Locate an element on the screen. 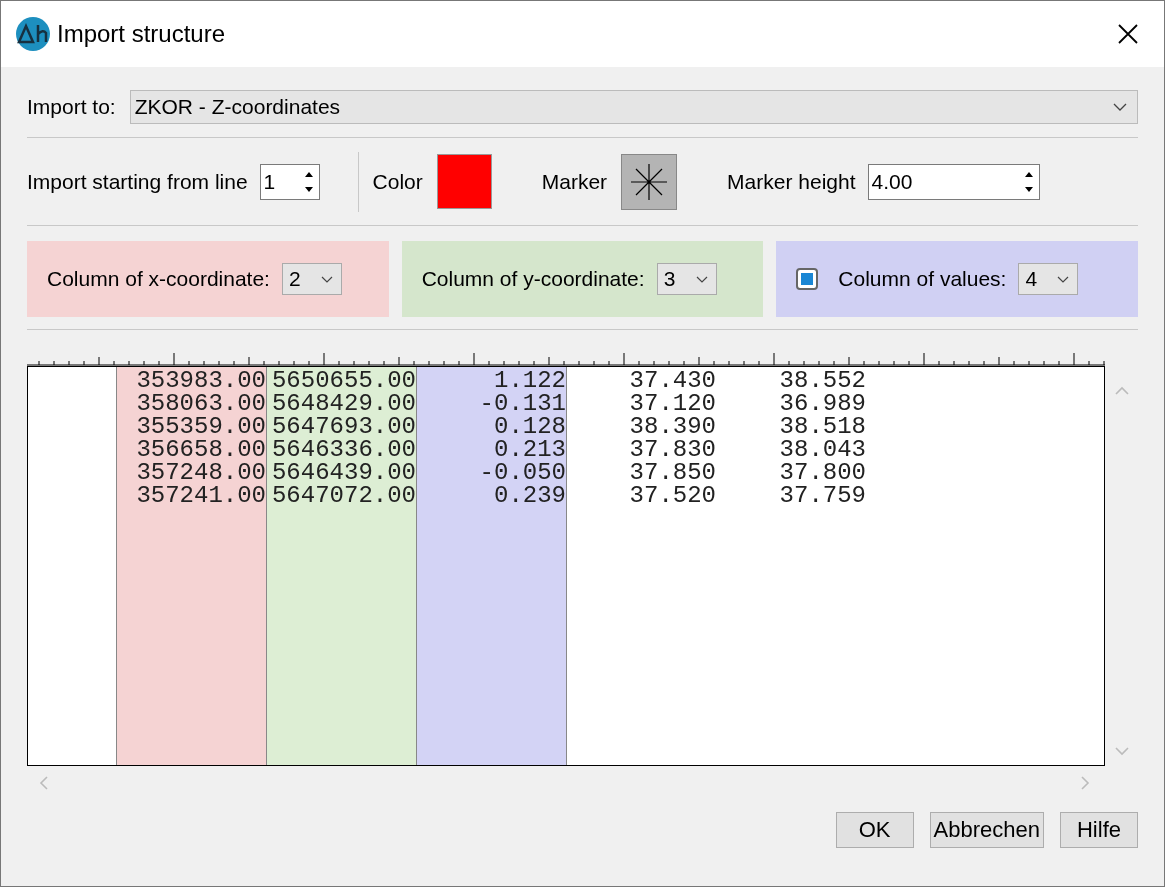  marker-height-spinbox: 4.00 is located at coordinates (953, 181).